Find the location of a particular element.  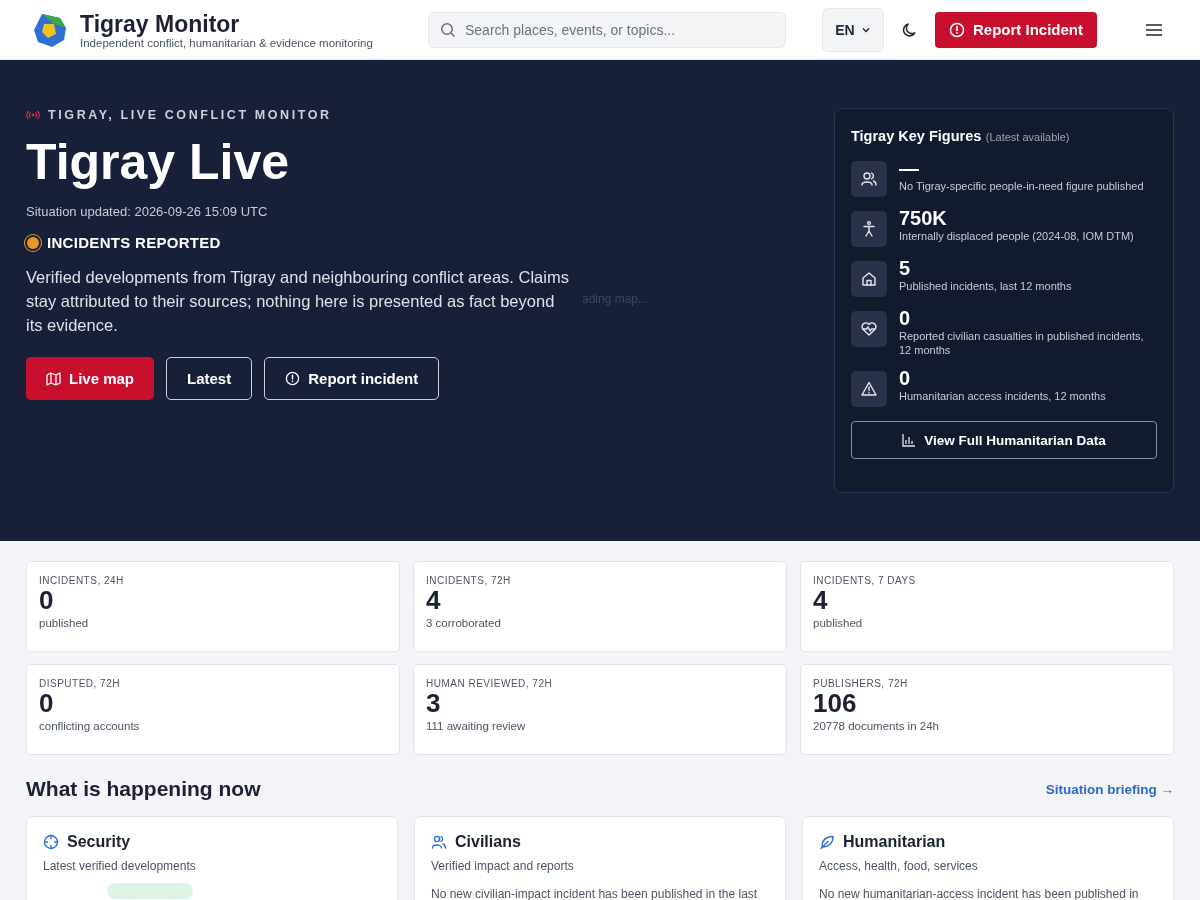

section-title: What is happening now is located at coordinates (143, 789).